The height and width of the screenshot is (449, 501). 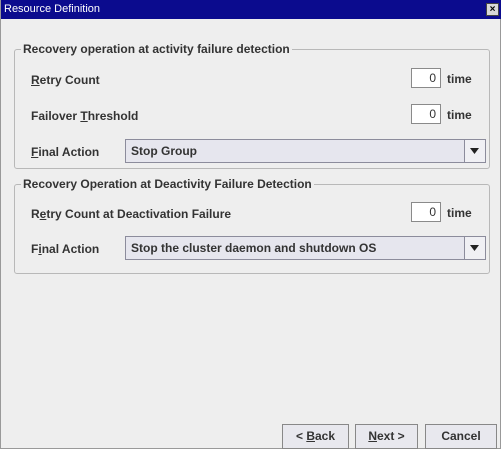 I want to click on next-button: Next >, so click(x=386, y=436).